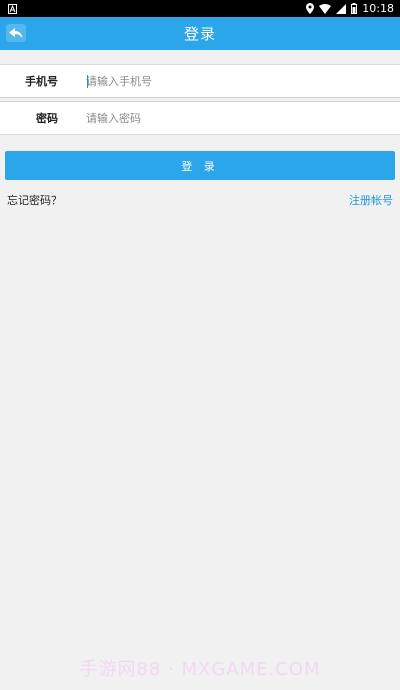 This screenshot has height=690, width=400. What do you see at coordinates (200, 669) in the screenshot?
I see `watermark: 手游网88 · MXGAME.COM` at bounding box center [200, 669].